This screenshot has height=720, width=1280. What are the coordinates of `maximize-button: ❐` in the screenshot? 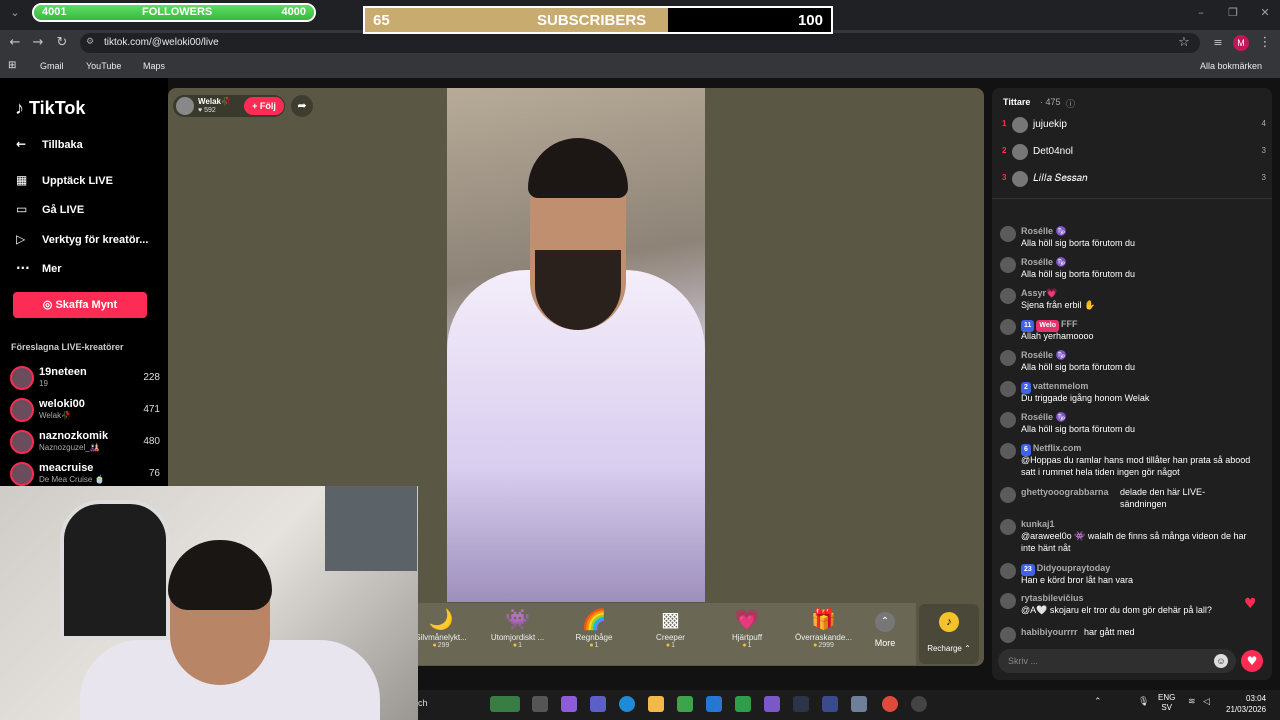 It's located at (1233, 14).